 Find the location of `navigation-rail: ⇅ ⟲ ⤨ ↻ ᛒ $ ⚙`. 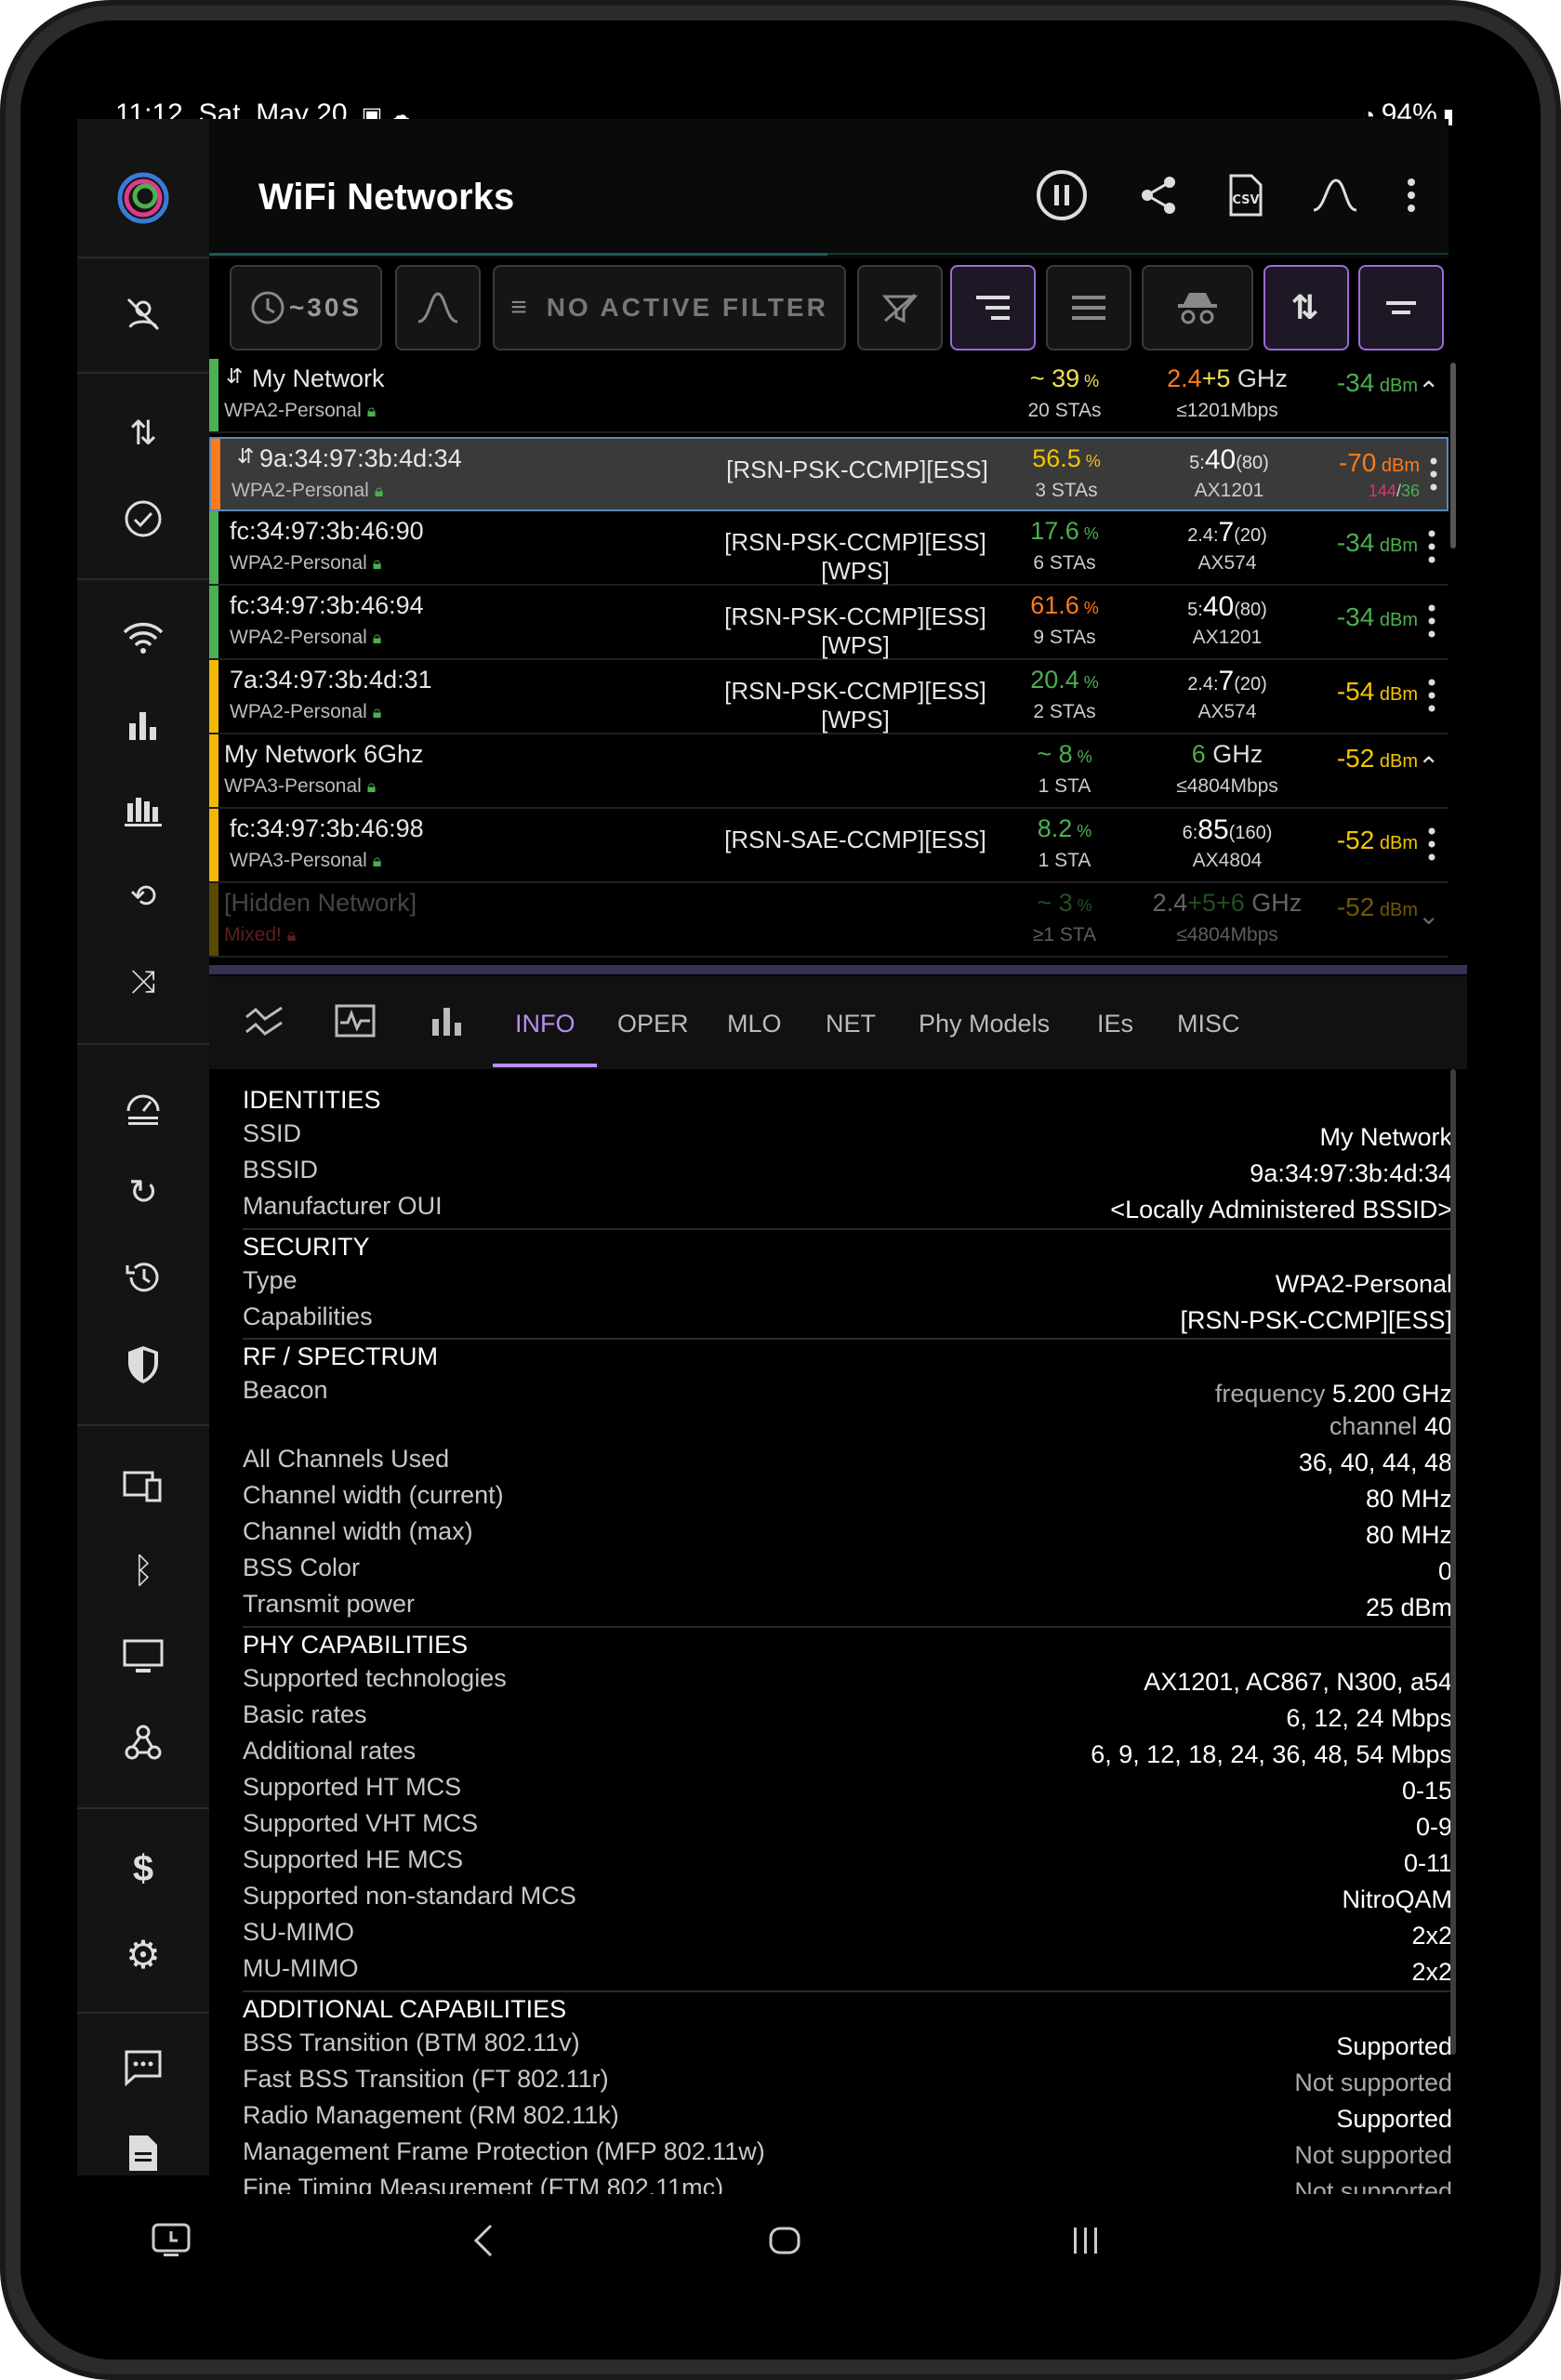

navigation-rail: ⇅ ⟲ ⤨ ↻ ᛒ $ ⚙ is located at coordinates (143, 1147).